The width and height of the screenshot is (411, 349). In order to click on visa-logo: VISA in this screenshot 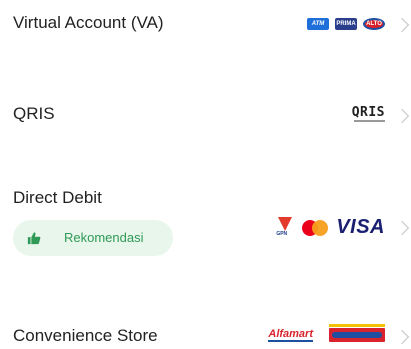, I will do `click(360, 227)`.